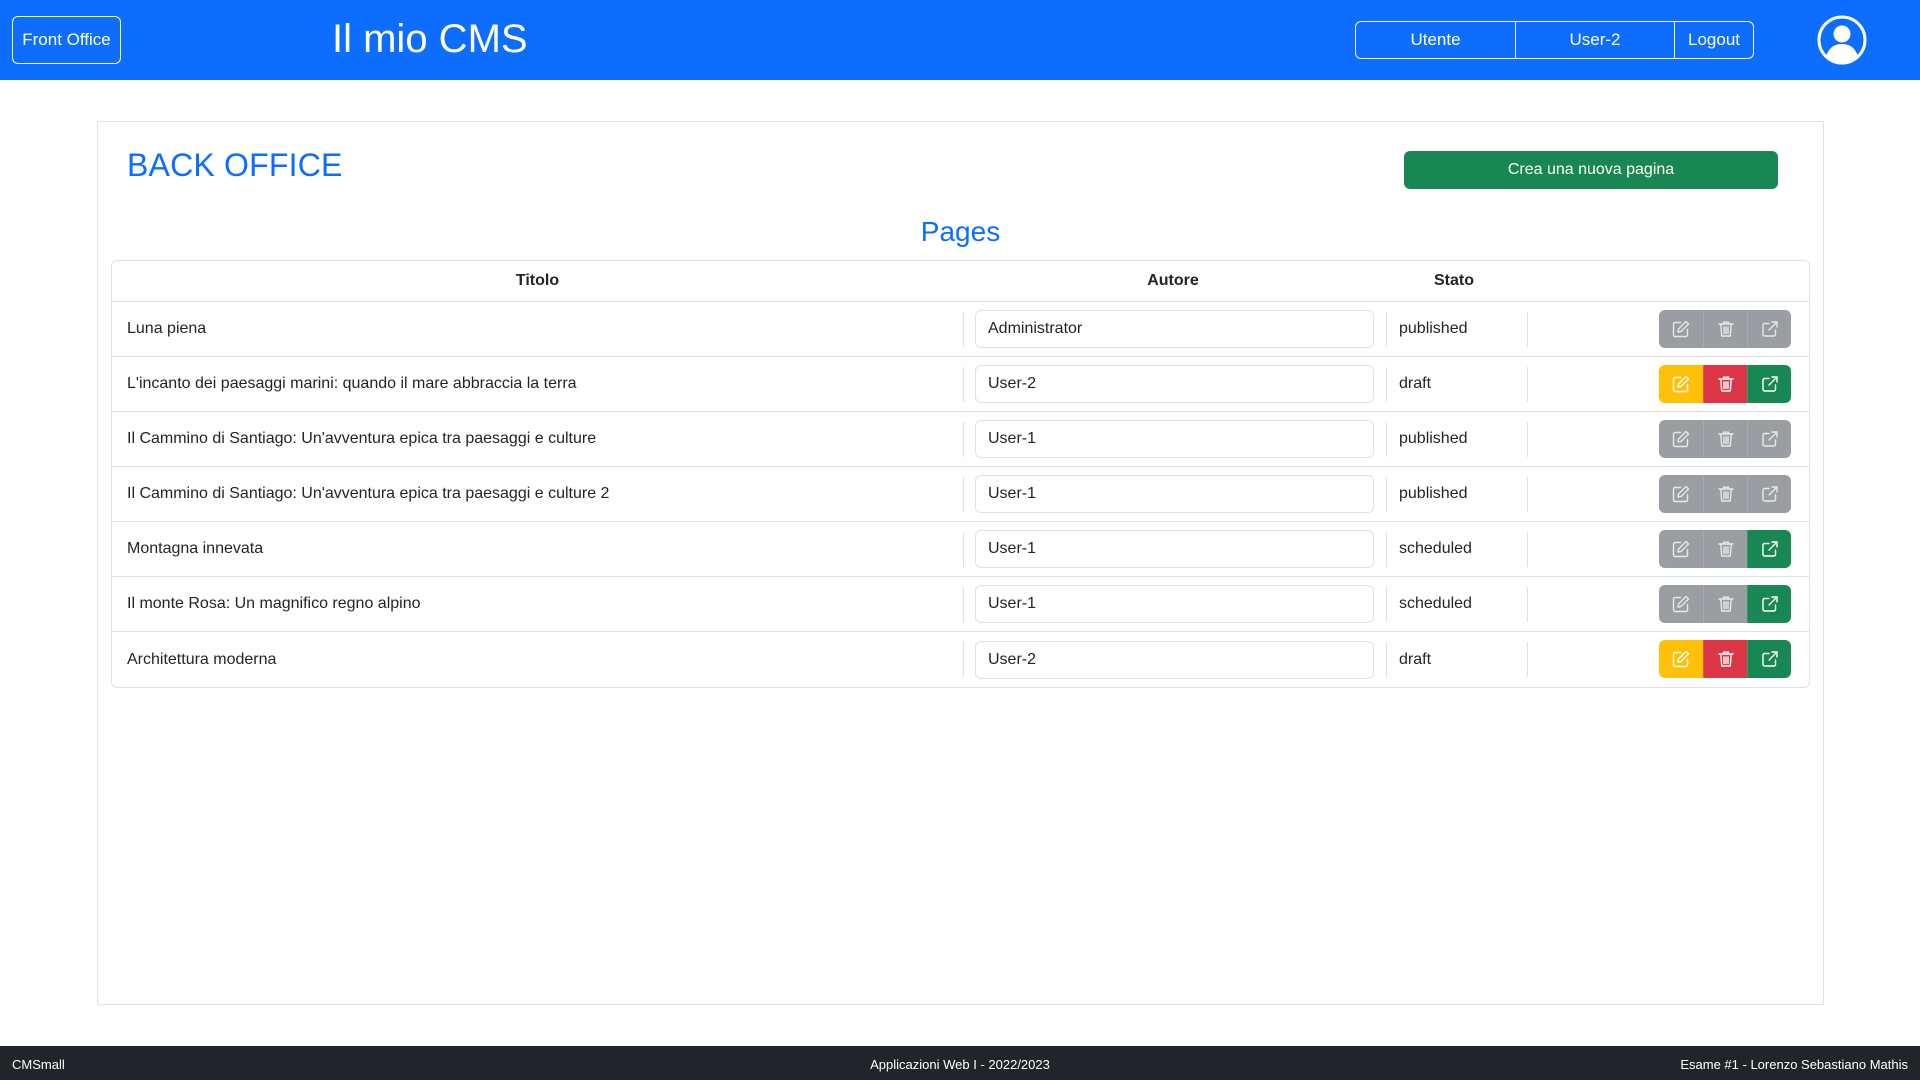 This screenshot has height=1080, width=1920. What do you see at coordinates (538, 329) in the screenshot?
I see `page-title-cell: Luna piena` at bounding box center [538, 329].